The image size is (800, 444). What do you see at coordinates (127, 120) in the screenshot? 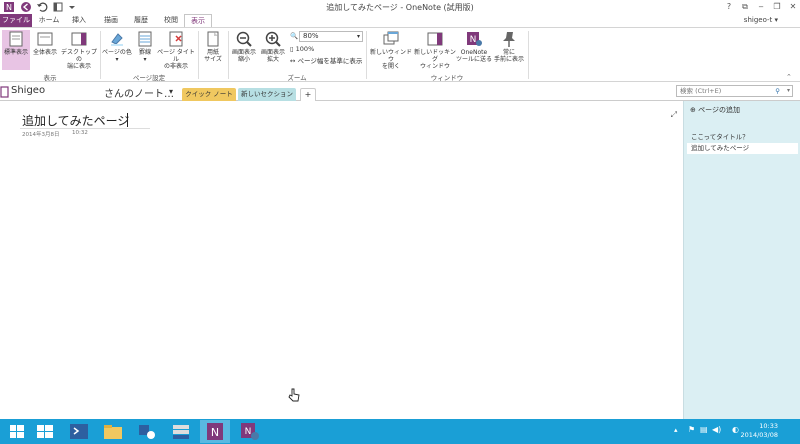
I see `text-cursor` at bounding box center [127, 120].